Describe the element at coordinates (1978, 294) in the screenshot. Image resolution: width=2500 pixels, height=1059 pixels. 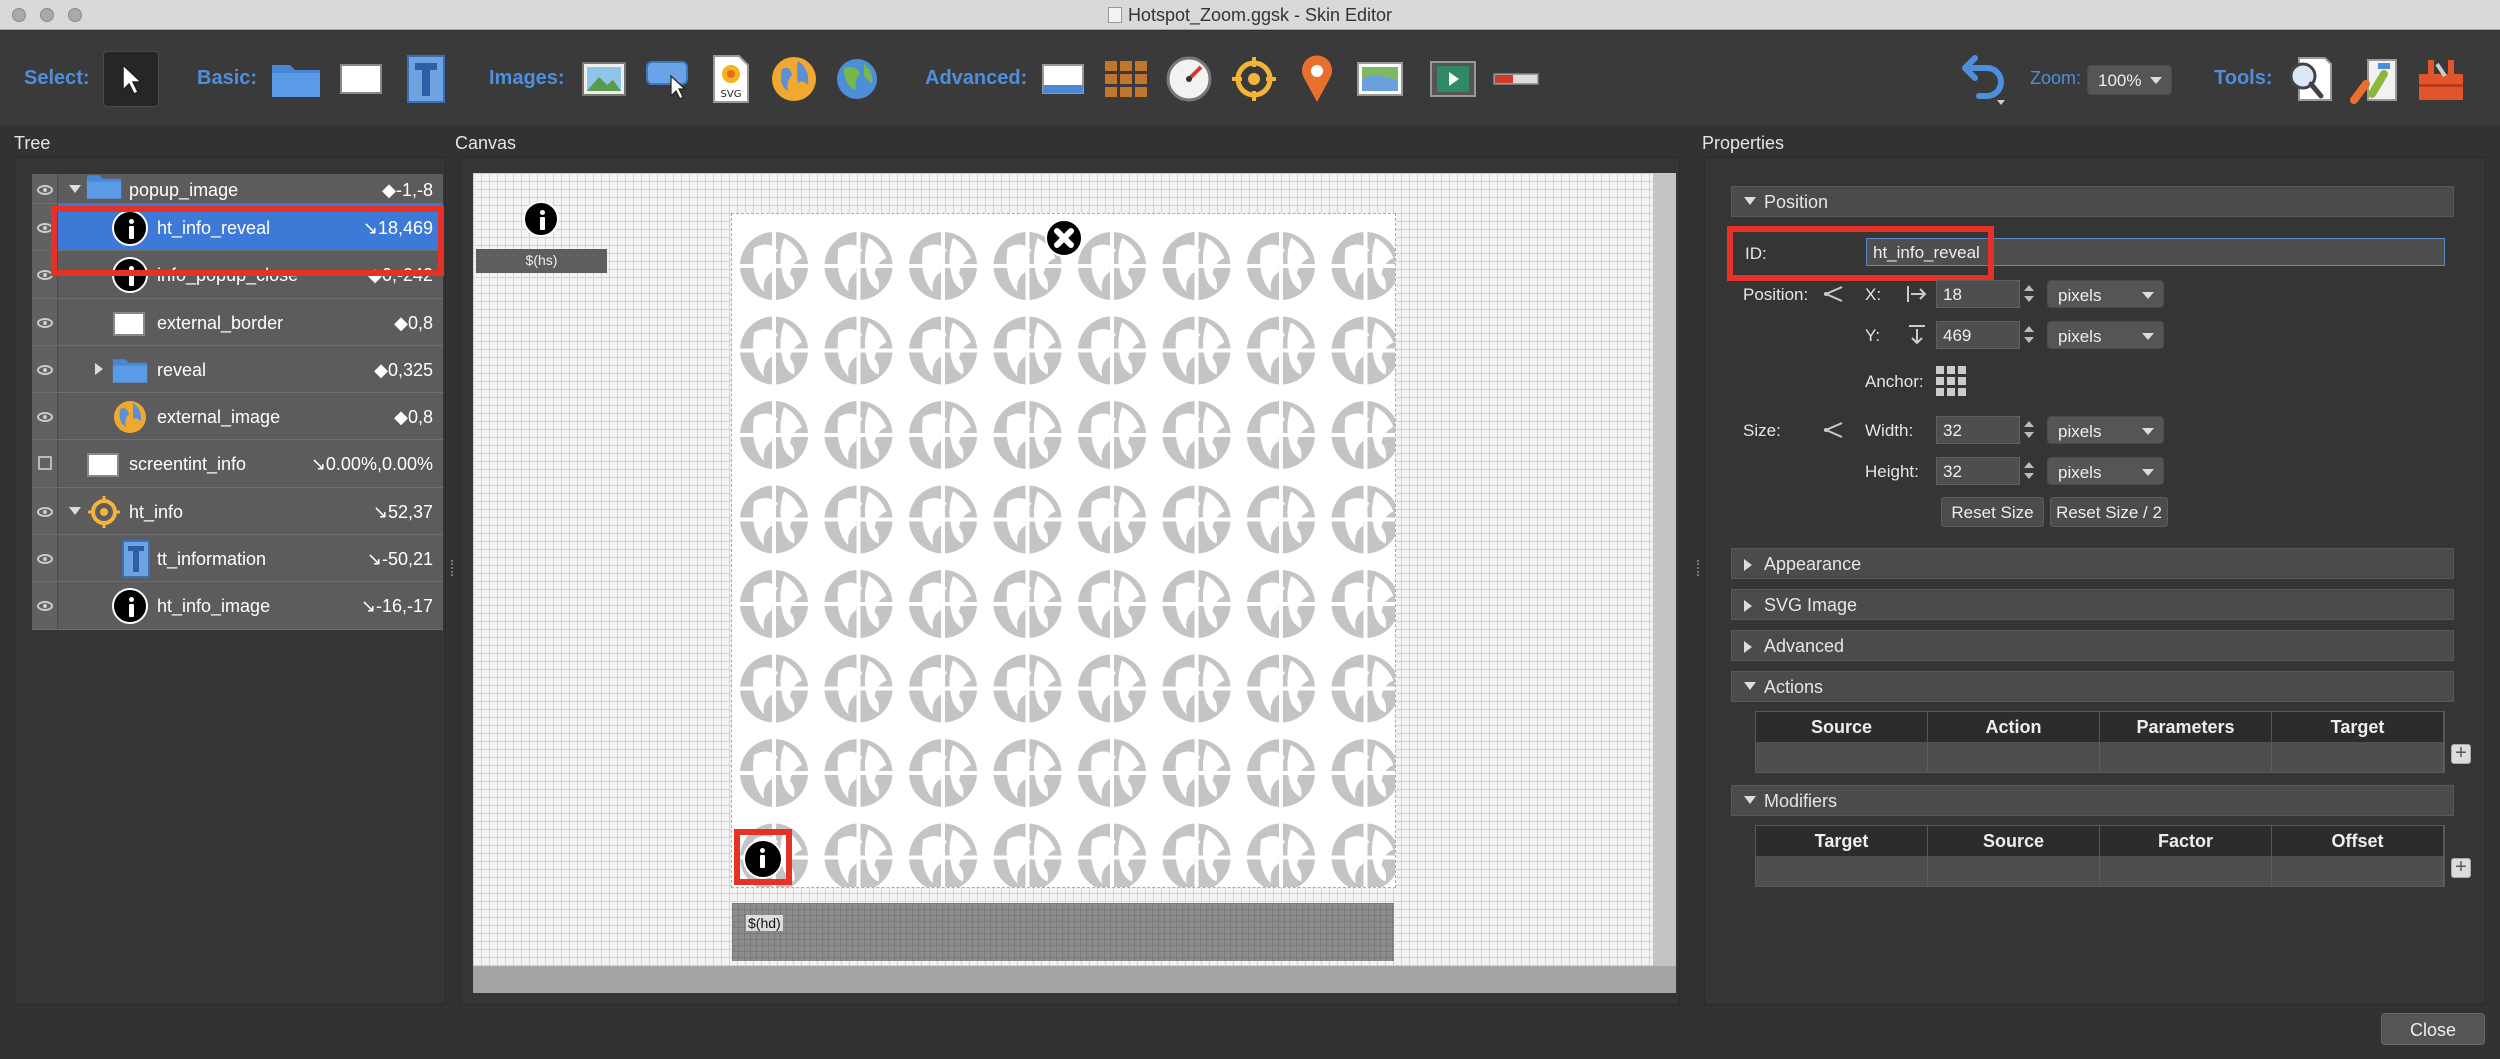
I see `x-input: 18` at that location.